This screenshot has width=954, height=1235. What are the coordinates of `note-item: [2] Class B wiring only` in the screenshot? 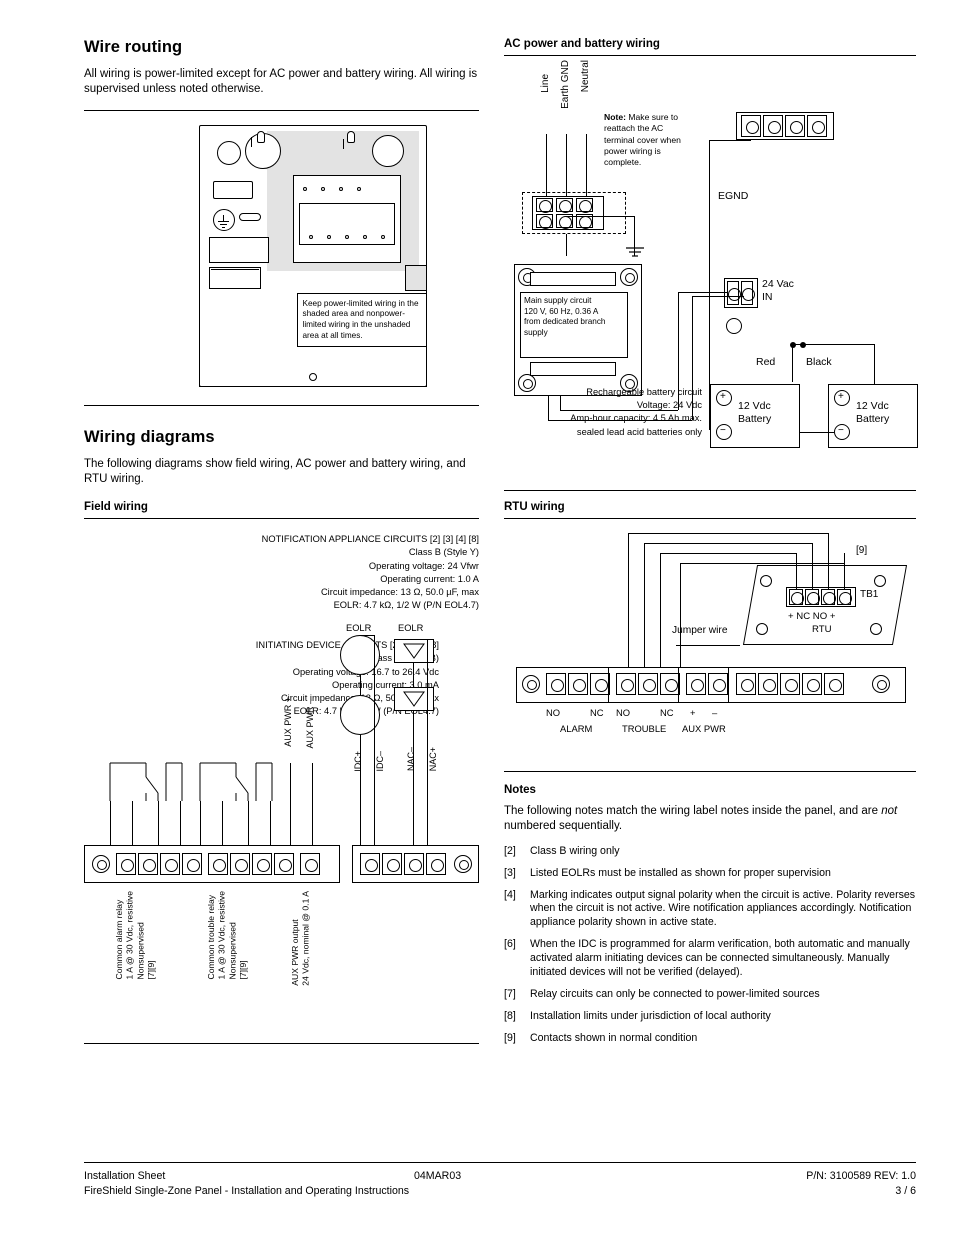 It's located at (710, 852).